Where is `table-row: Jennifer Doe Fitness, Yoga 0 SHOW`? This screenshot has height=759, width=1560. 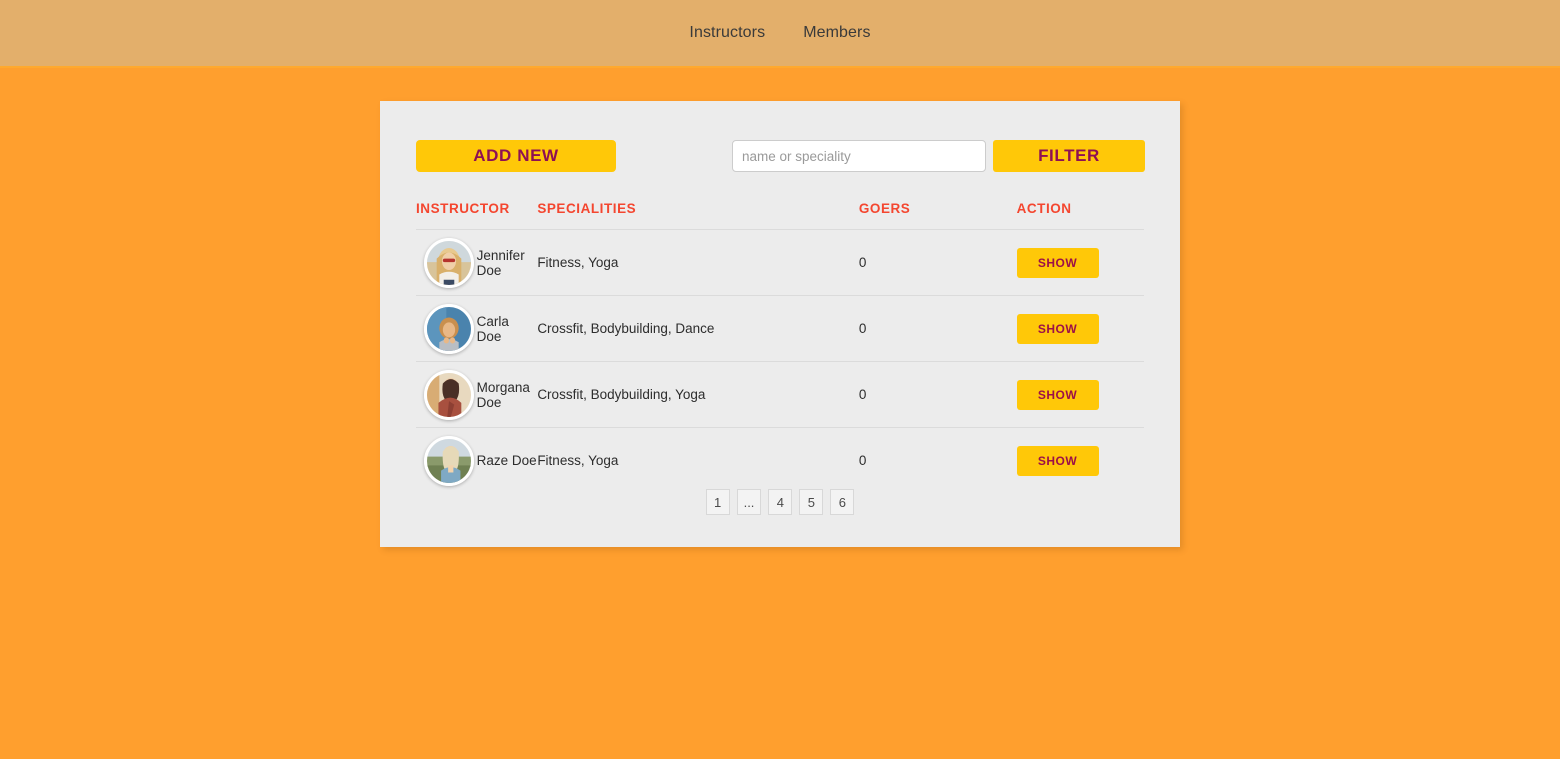
table-row: Jennifer Doe Fitness, Yoga 0 SHOW is located at coordinates (780, 262).